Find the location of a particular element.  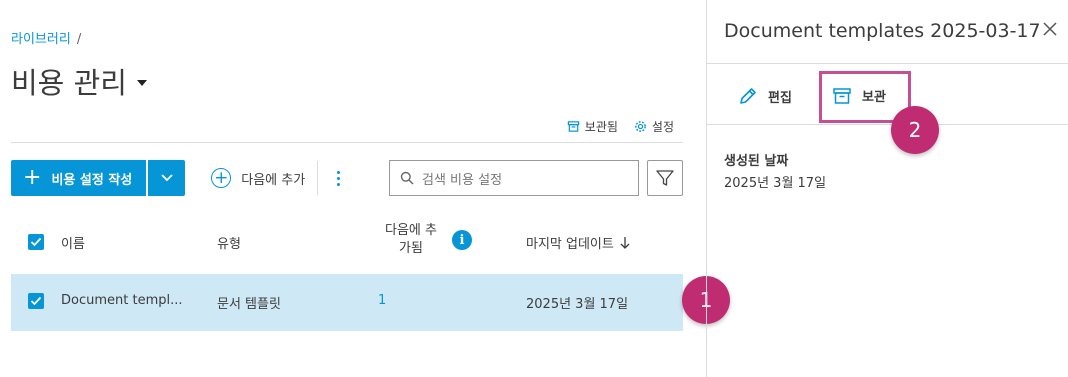

row-checkbox is located at coordinates (36, 301).